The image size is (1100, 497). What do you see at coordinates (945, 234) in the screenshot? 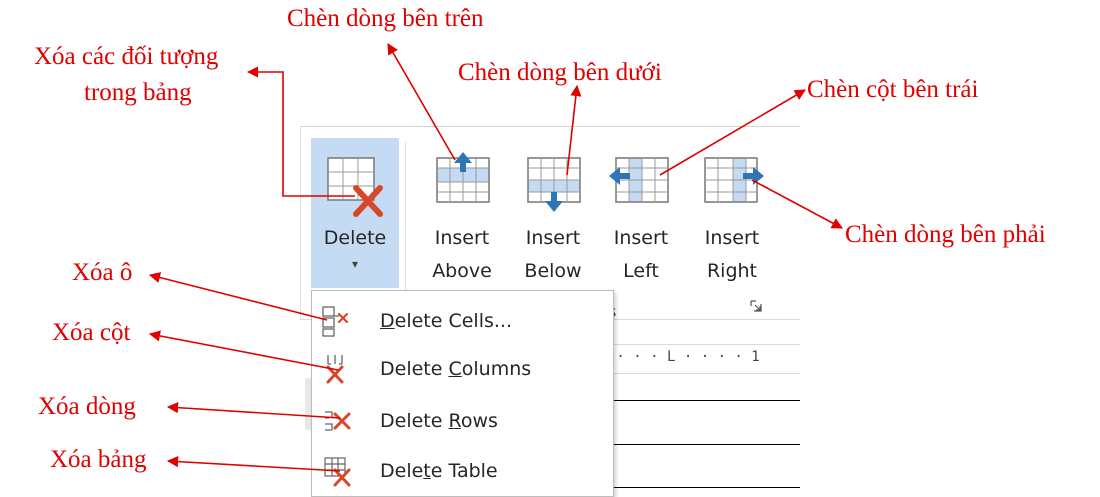
I see `annotation-insert-right: Chèn dòng bên phải` at bounding box center [945, 234].